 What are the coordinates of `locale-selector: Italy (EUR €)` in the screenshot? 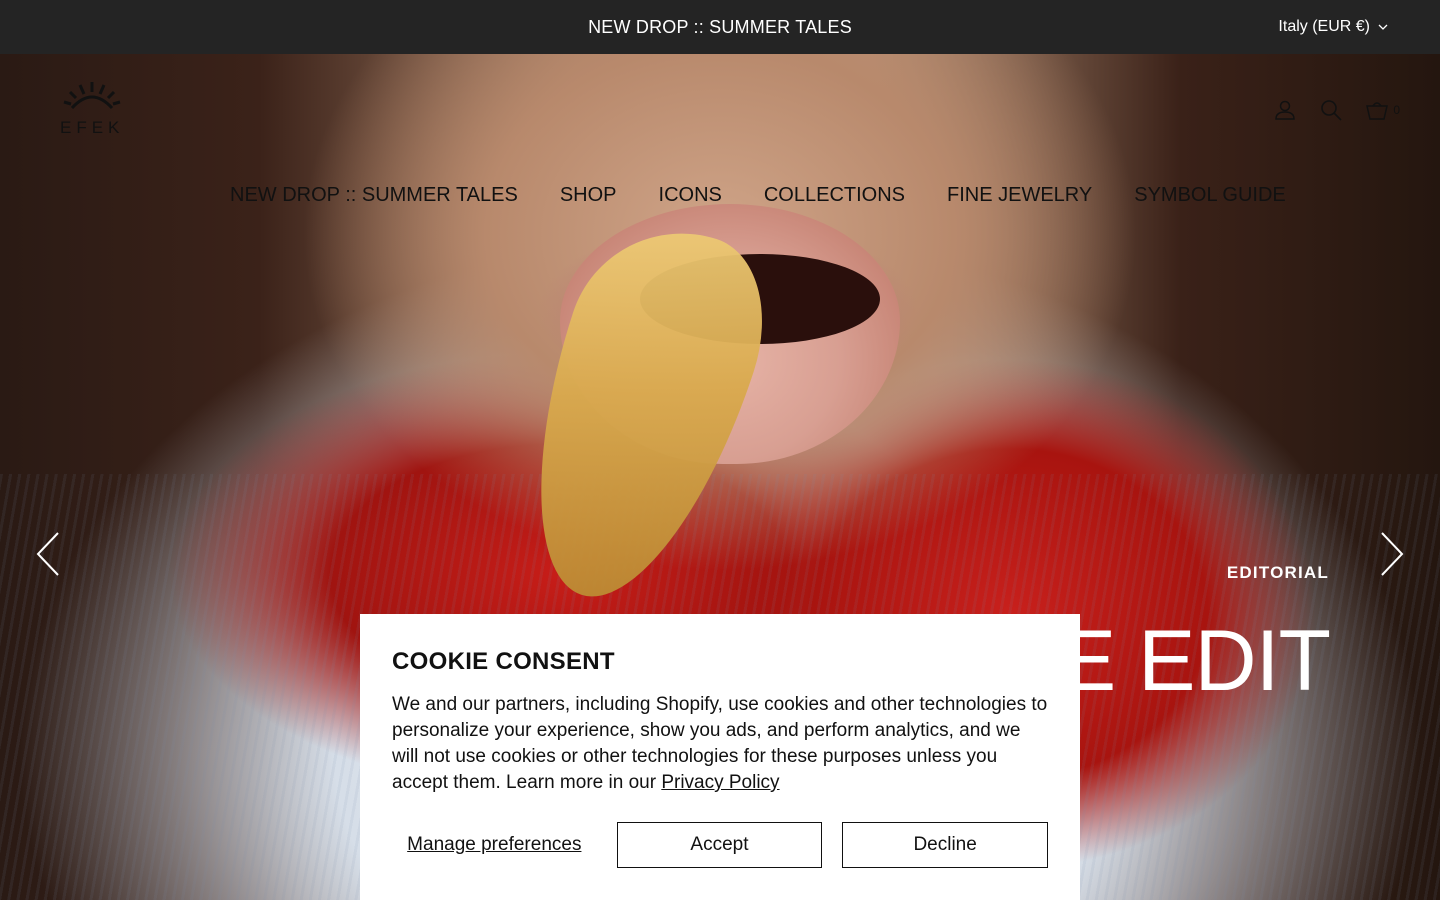 It's located at (1333, 27).